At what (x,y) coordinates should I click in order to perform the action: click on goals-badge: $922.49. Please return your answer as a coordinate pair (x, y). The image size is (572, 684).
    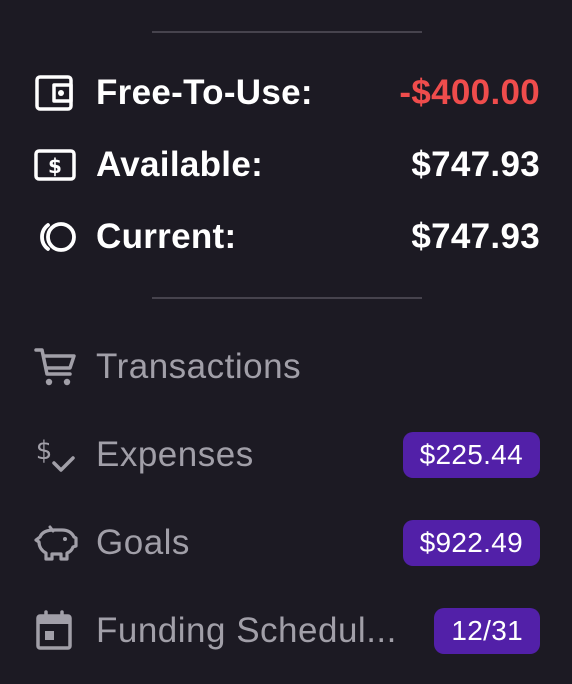
    Looking at the image, I should click on (471, 543).